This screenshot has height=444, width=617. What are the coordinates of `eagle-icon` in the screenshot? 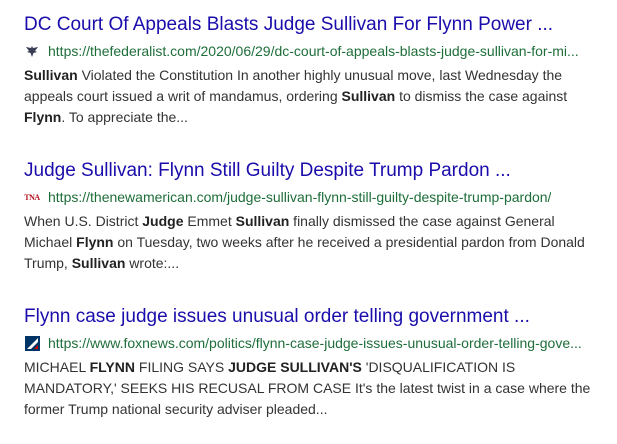 It's located at (32, 51).